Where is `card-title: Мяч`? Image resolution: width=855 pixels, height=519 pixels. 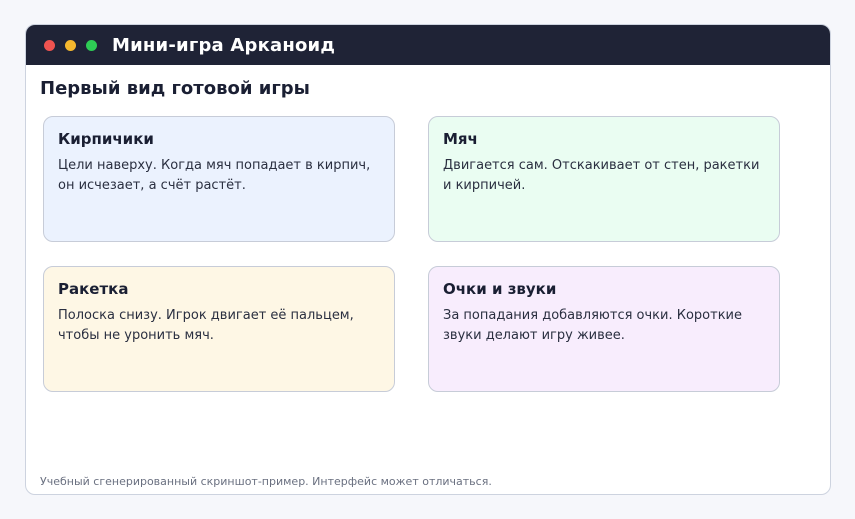
card-title: Мяч is located at coordinates (460, 139).